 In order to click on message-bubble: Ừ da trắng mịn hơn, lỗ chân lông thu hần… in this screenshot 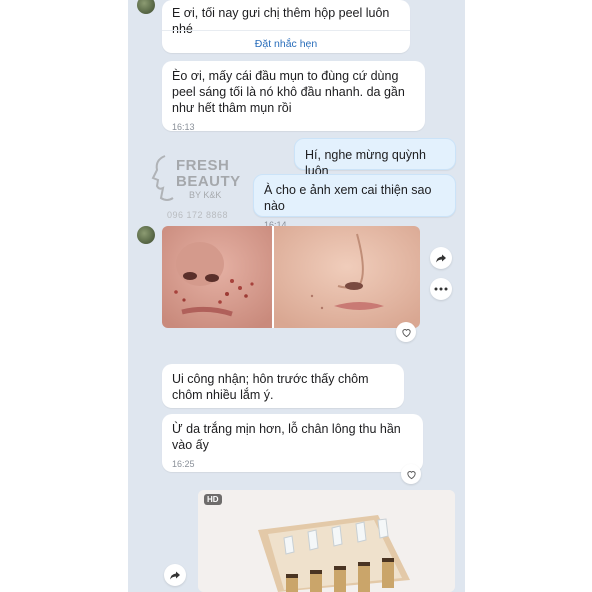, I will do `click(292, 443)`.